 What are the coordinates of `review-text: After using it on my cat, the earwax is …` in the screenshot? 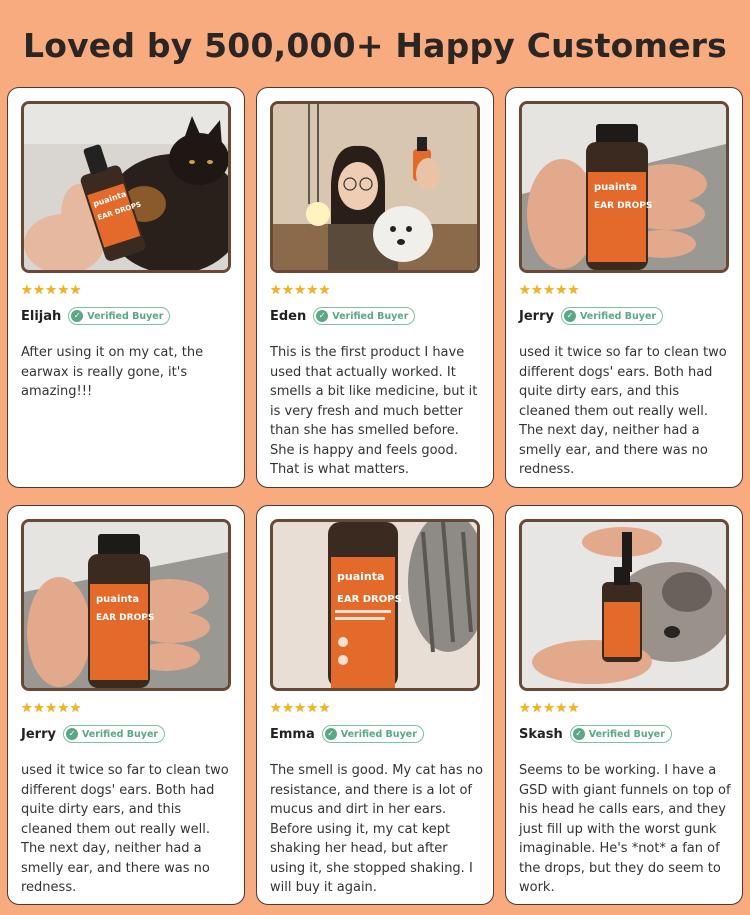 It's located at (112, 372).